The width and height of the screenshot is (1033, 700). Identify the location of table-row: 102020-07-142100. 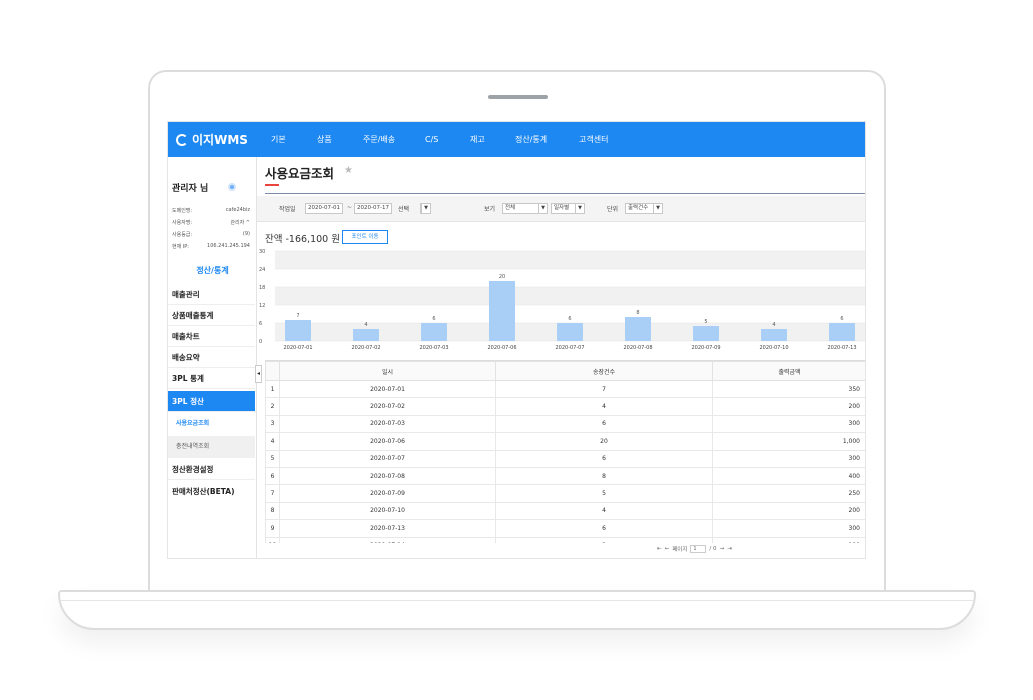
(565, 539).